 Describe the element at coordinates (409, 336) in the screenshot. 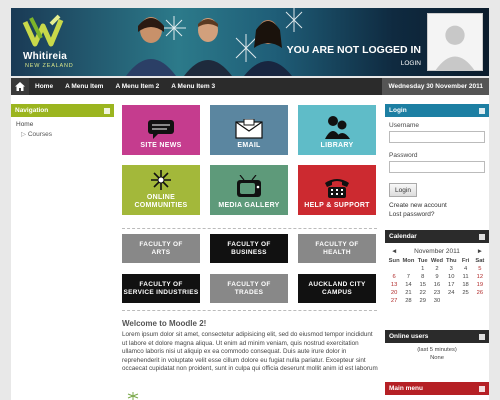

I see `online-users-title: Online users` at that location.